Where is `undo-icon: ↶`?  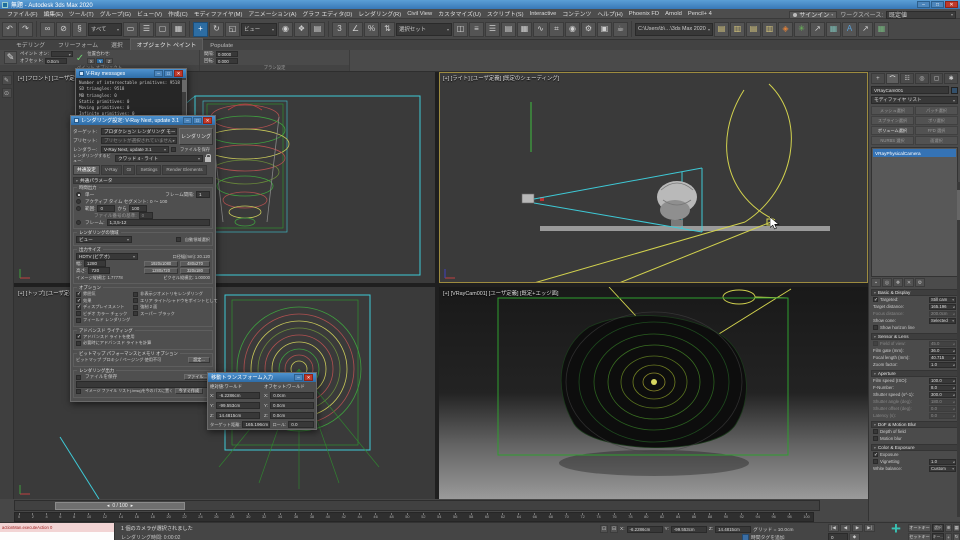 undo-icon: ↶ is located at coordinates (9, 29).